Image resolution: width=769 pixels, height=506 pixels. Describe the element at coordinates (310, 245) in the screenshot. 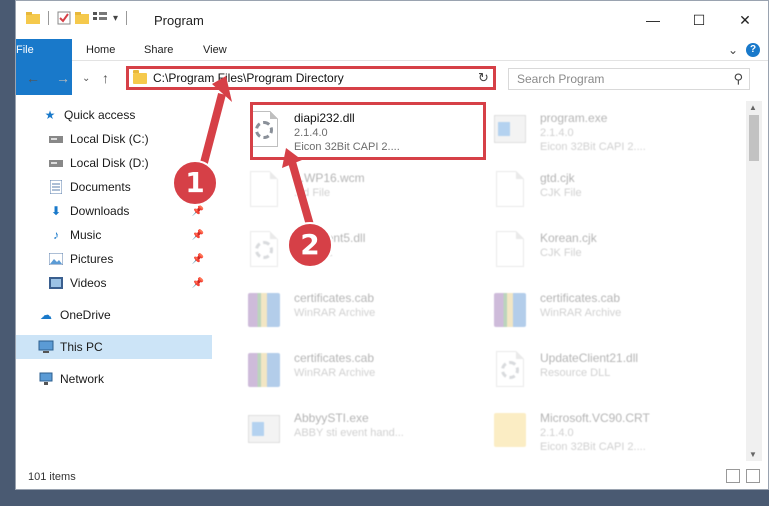

I see `step-marker-2: 2` at that location.